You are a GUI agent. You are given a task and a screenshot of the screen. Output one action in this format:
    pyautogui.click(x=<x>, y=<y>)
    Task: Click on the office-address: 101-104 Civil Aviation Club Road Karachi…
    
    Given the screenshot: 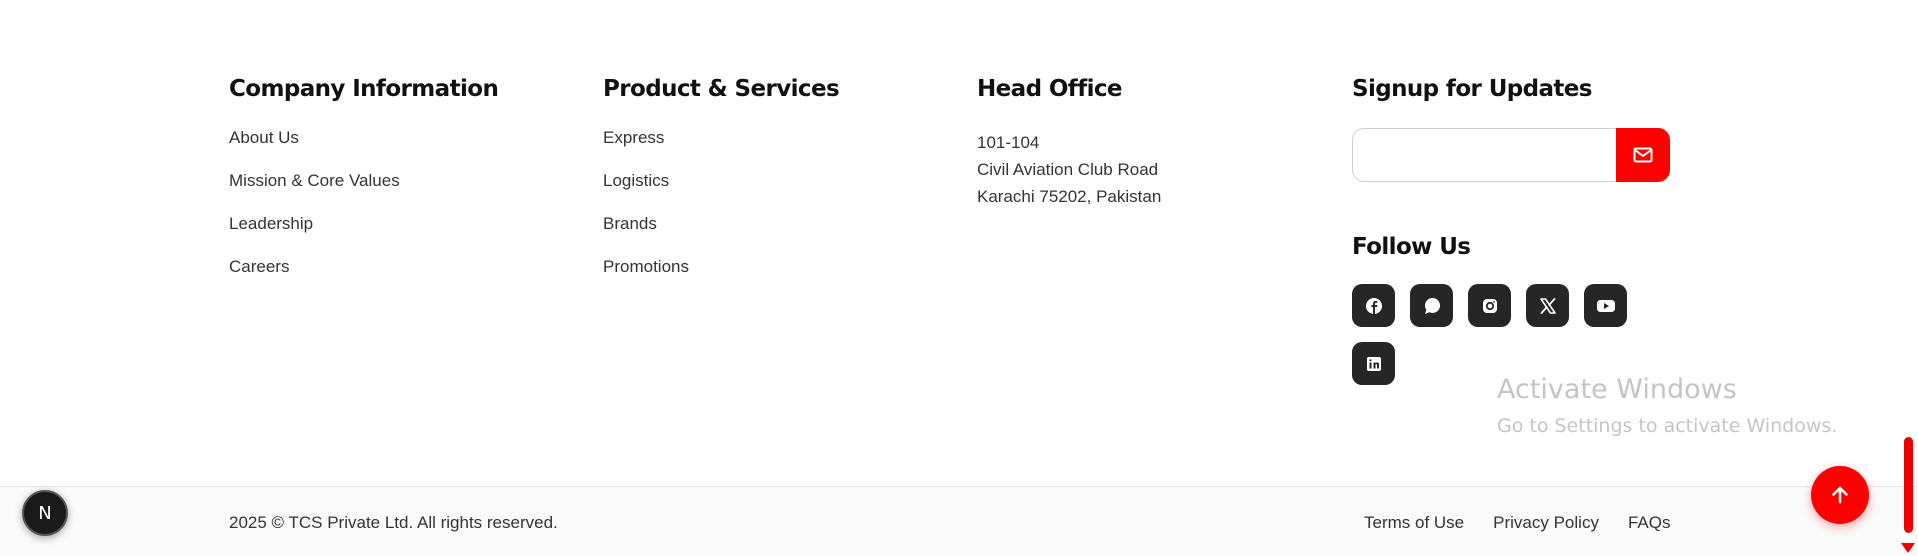 What is the action you would take?
    pyautogui.click(x=1069, y=169)
    